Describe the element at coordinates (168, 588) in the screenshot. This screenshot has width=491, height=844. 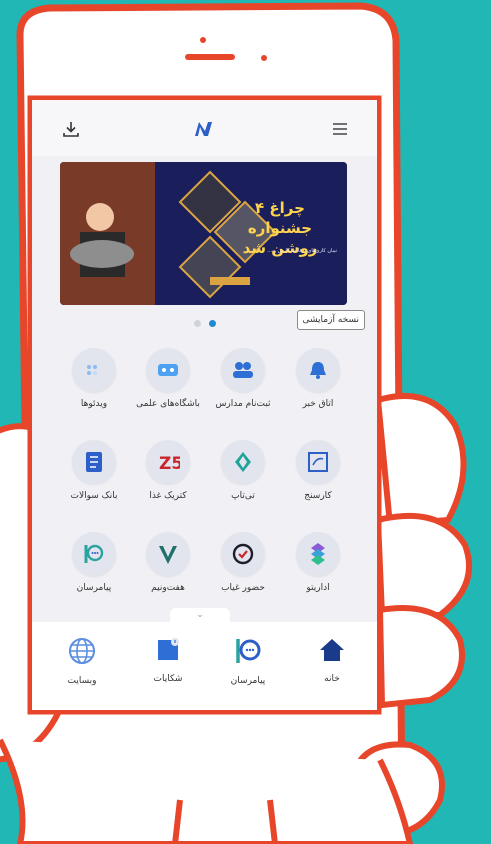
I see `tile-label: هفت‌ونیم` at that location.